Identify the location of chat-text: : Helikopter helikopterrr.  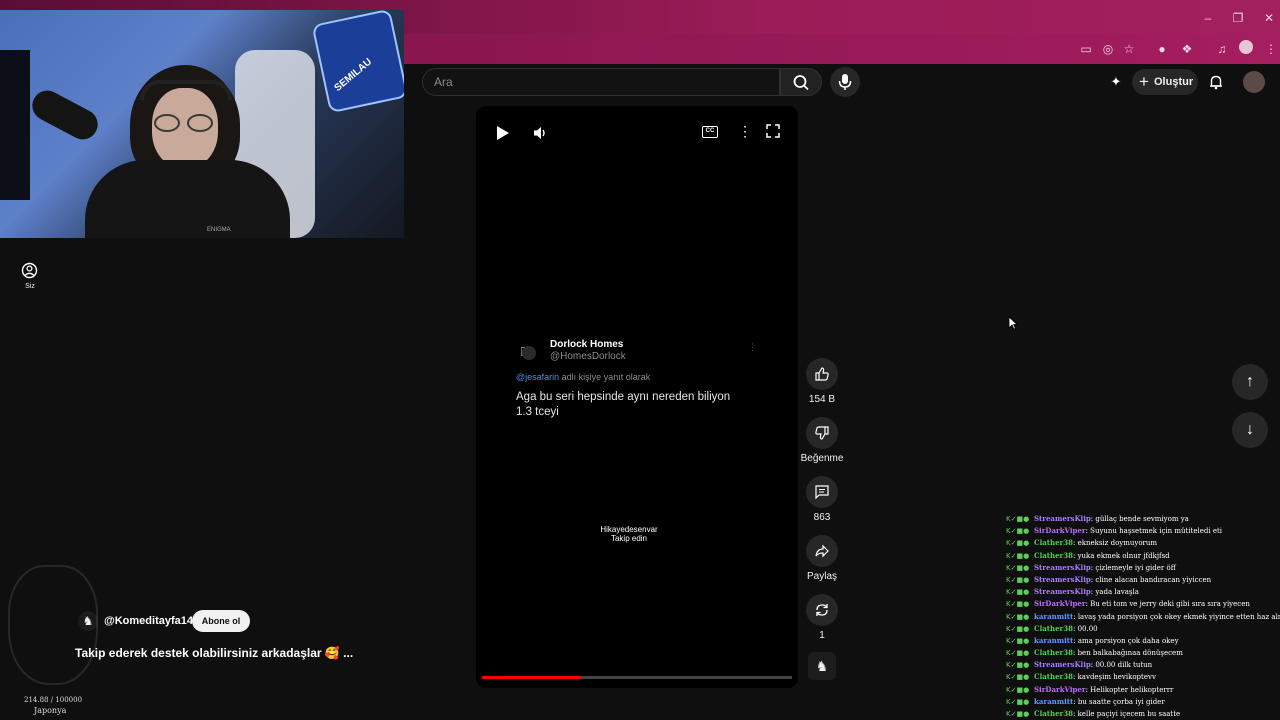
(1129, 689).